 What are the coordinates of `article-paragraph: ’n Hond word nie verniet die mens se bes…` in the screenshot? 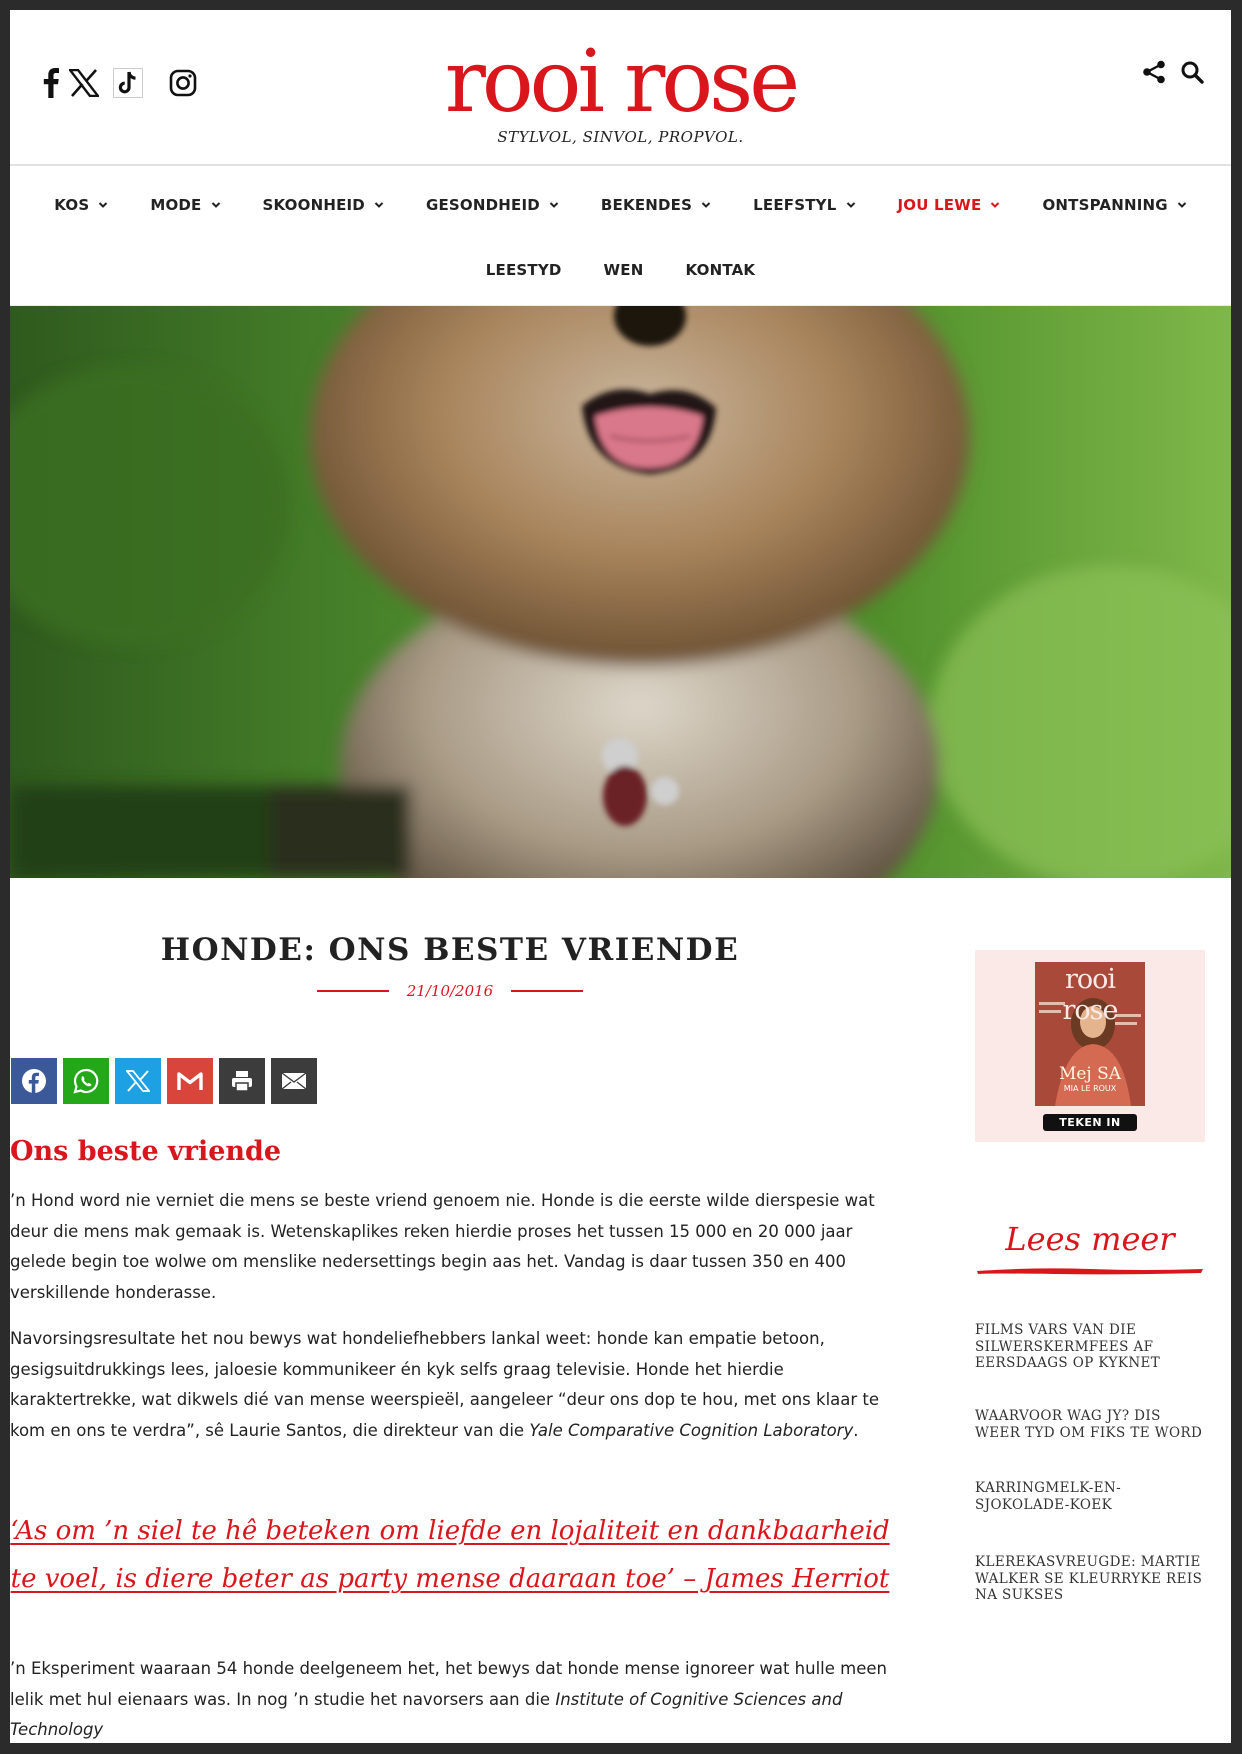 It's located at (442, 1246).